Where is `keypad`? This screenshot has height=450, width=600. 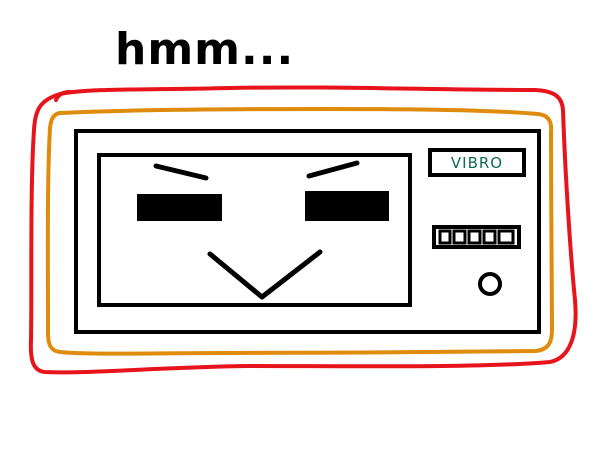
keypad is located at coordinates (476, 237).